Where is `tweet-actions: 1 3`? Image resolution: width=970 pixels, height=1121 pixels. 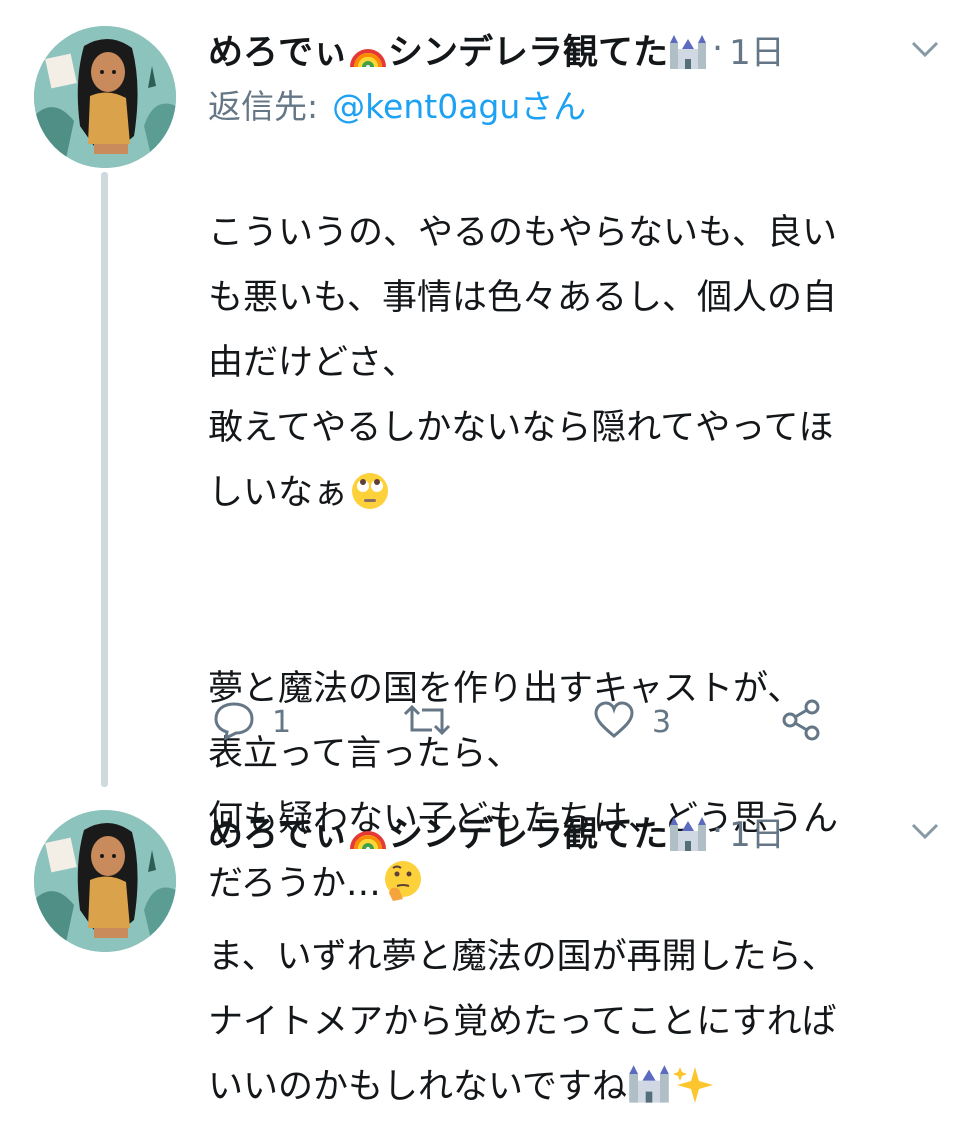
tweet-actions: 1 3 is located at coordinates (537, 722).